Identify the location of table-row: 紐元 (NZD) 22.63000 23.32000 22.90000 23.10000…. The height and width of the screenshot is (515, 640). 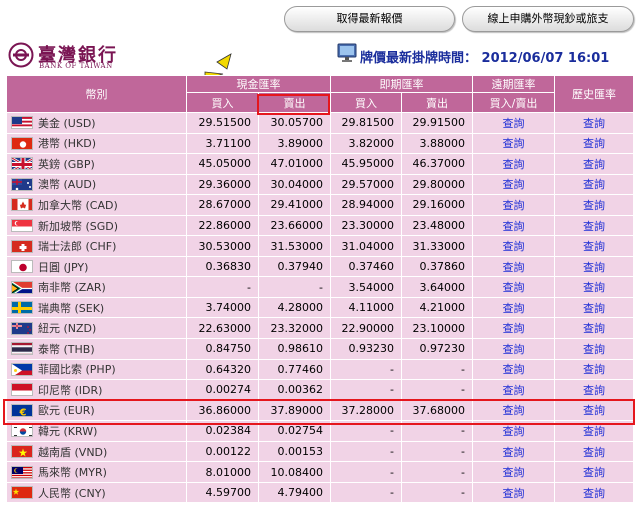
(320, 328).